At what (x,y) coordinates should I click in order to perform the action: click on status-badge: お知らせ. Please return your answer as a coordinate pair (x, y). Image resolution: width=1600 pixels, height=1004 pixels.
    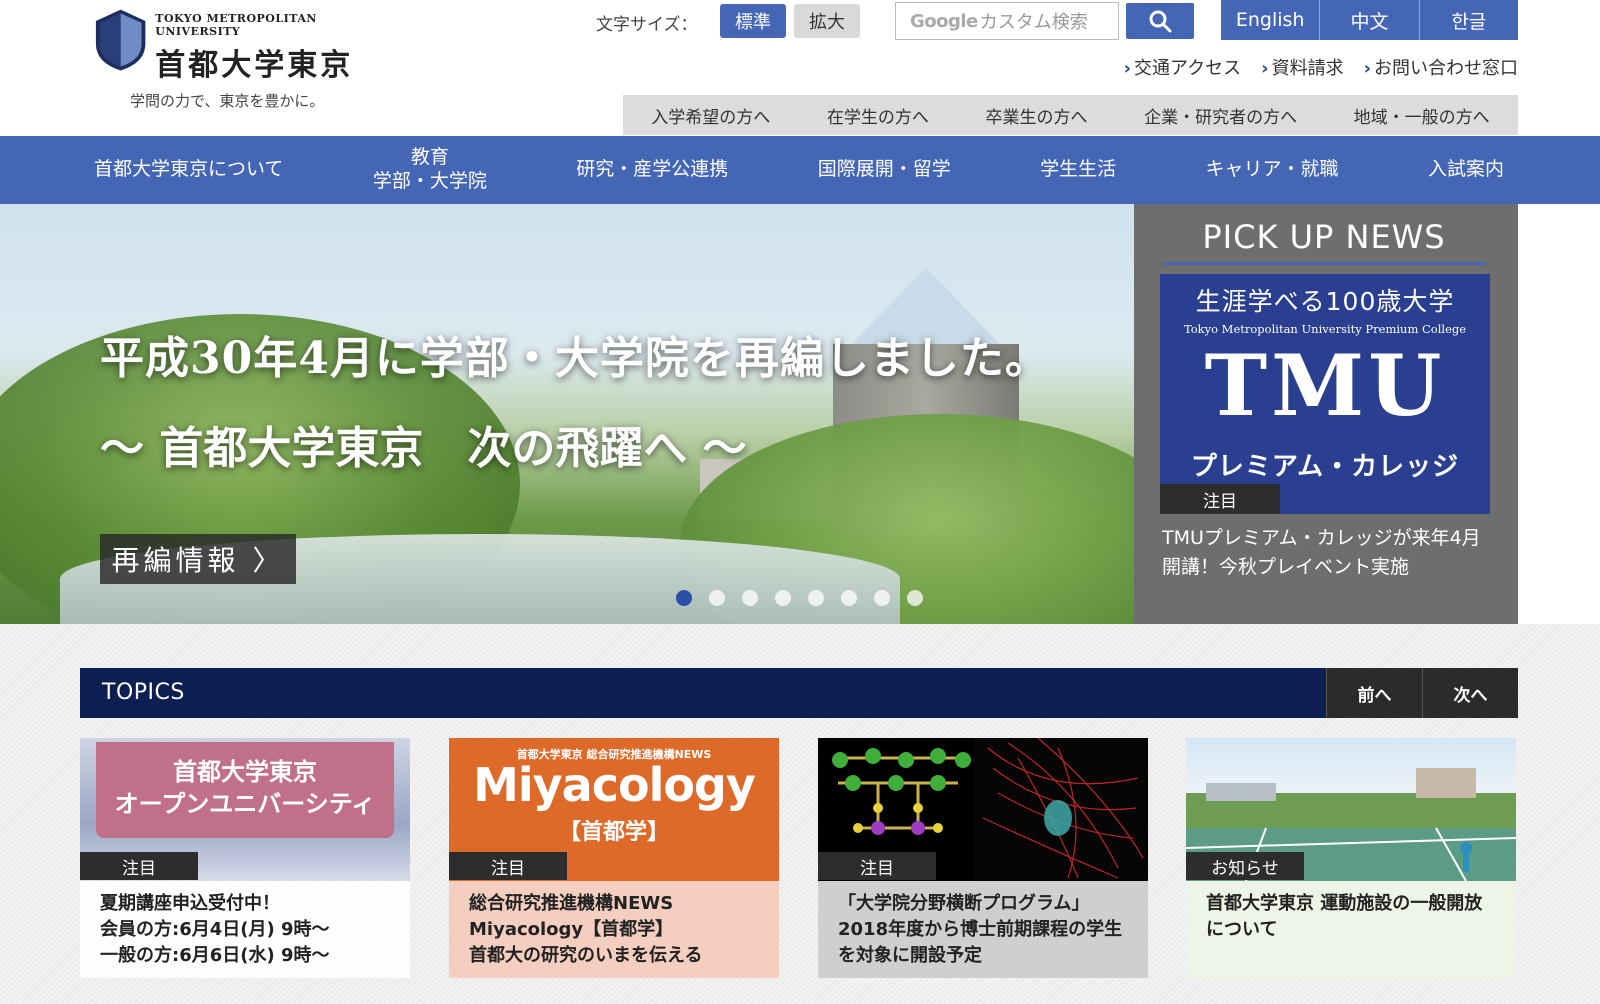
    Looking at the image, I should click on (1245, 866).